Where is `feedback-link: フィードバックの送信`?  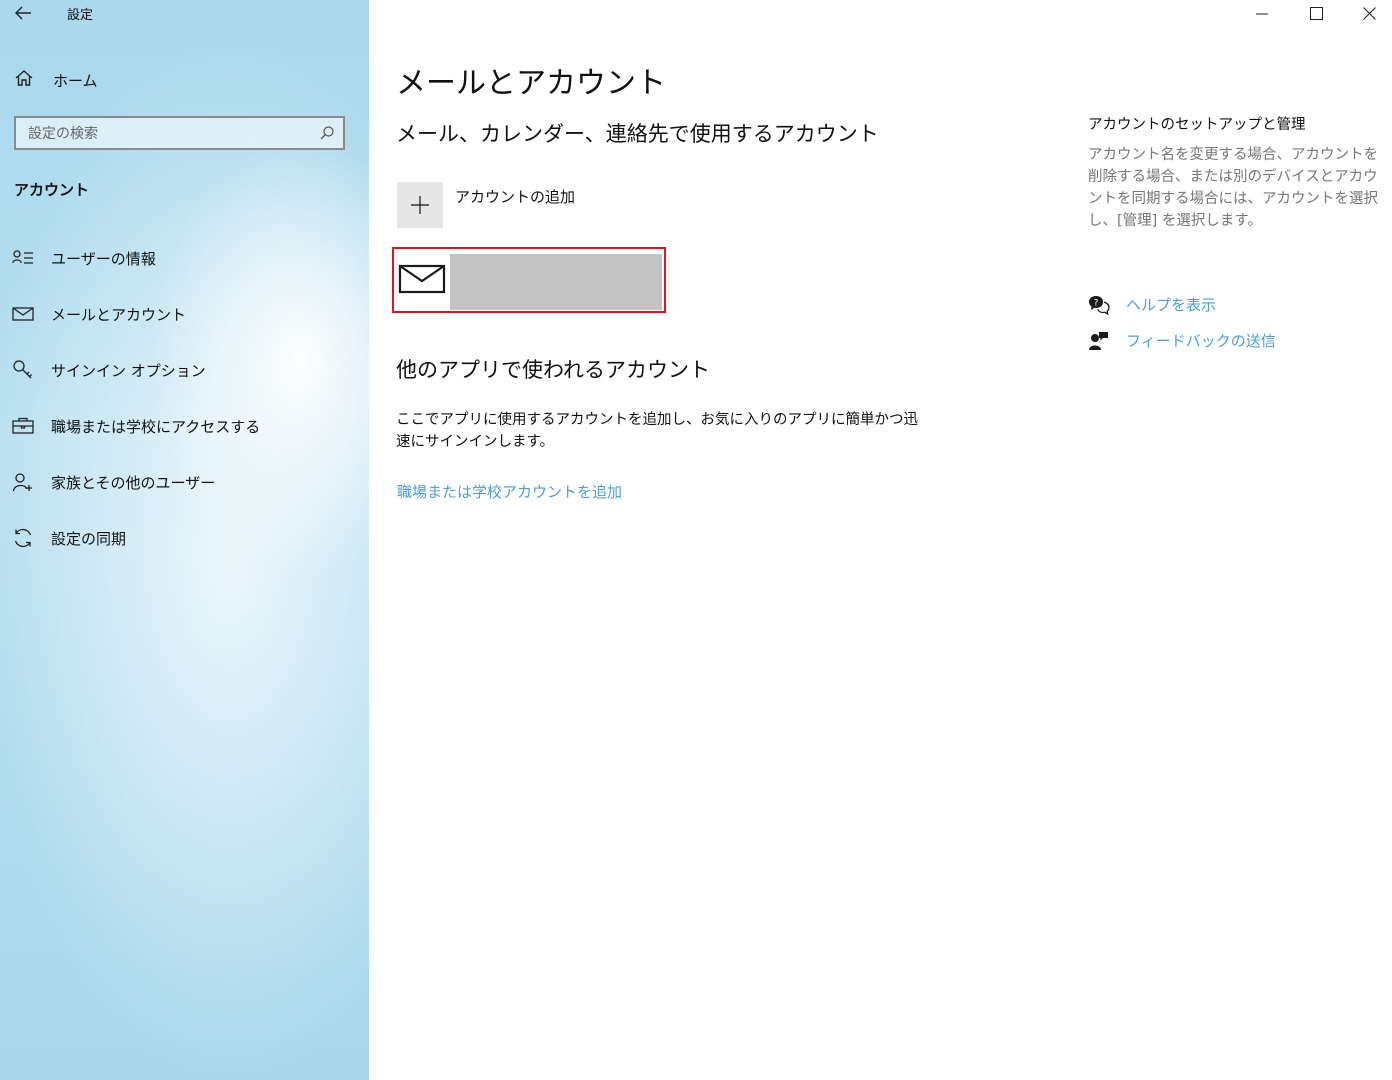
feedback-link: フィードバックの送信 is located at coordinates (1182, 340).